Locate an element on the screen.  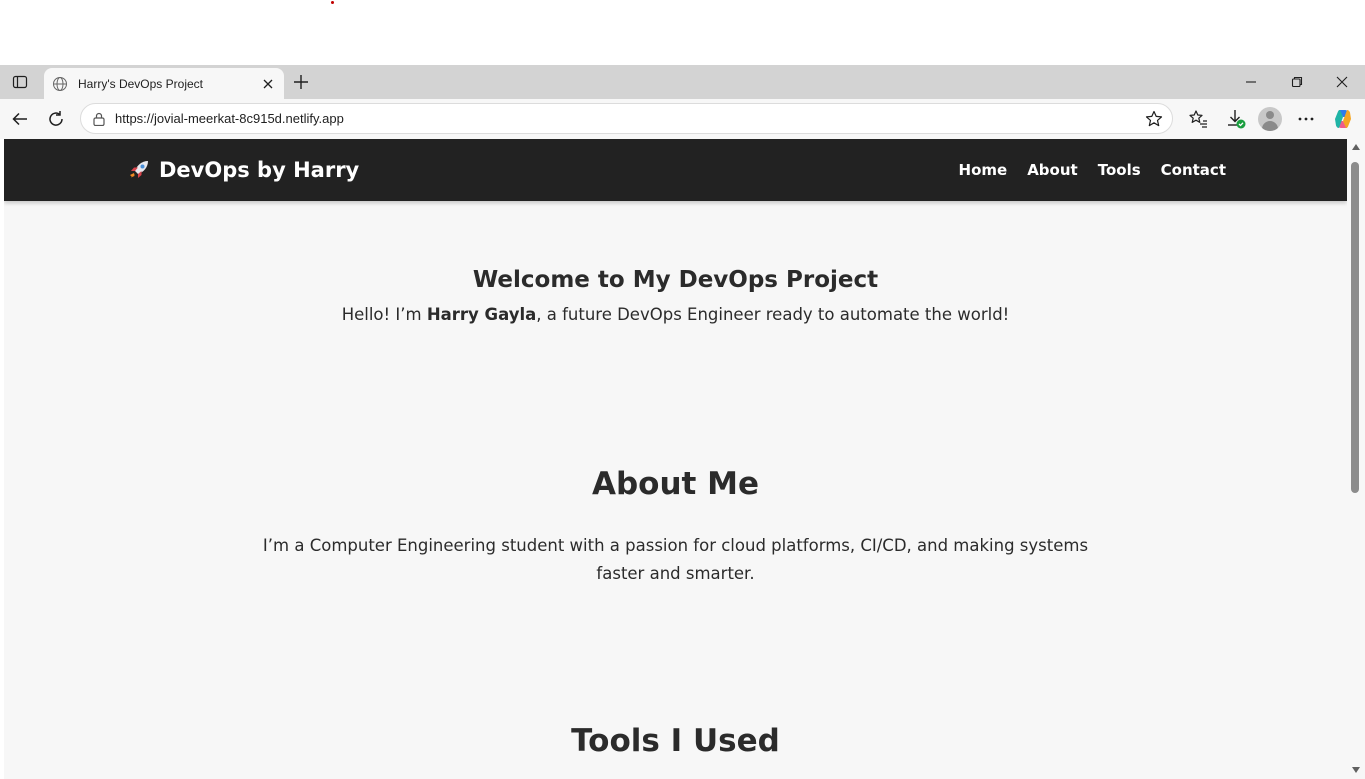
back-arrow-icon is located at coordinates (20, 119).